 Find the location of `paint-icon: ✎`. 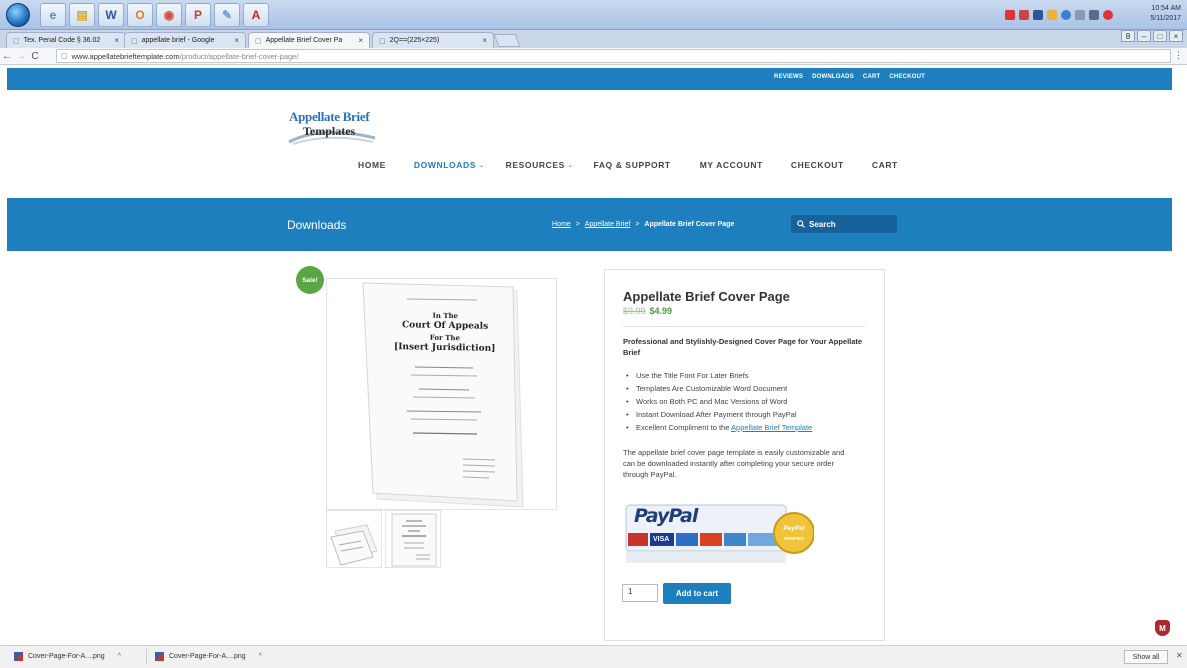

paint-icon: ✎ is located at coordinates (227, 15).